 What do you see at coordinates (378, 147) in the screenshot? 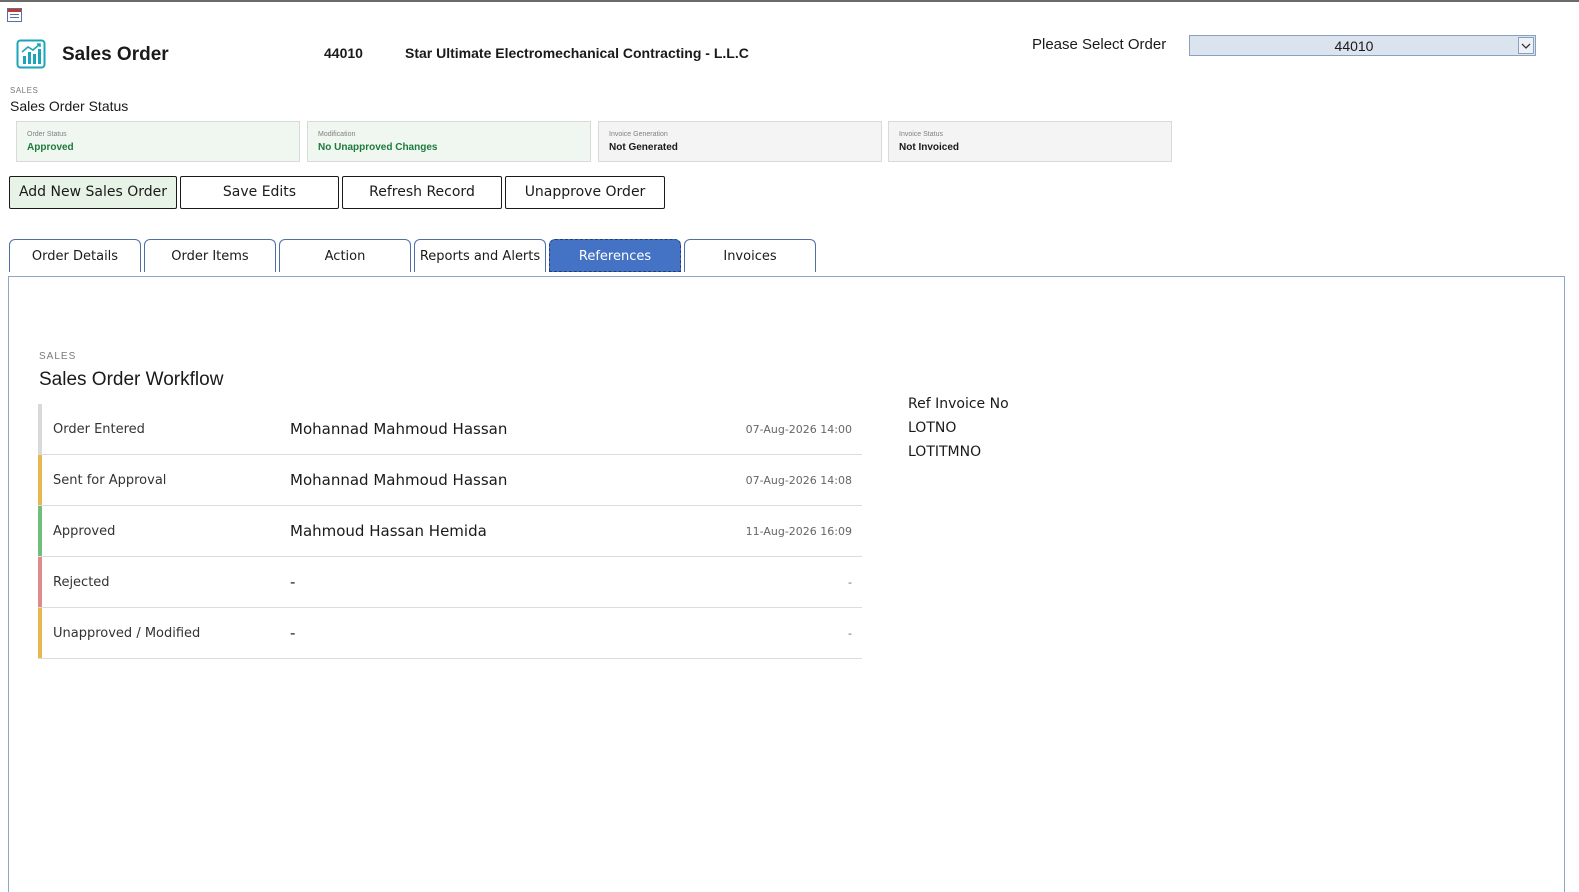
I see `card-value: No Unapproved Changes` at bounding box center [378, 147].